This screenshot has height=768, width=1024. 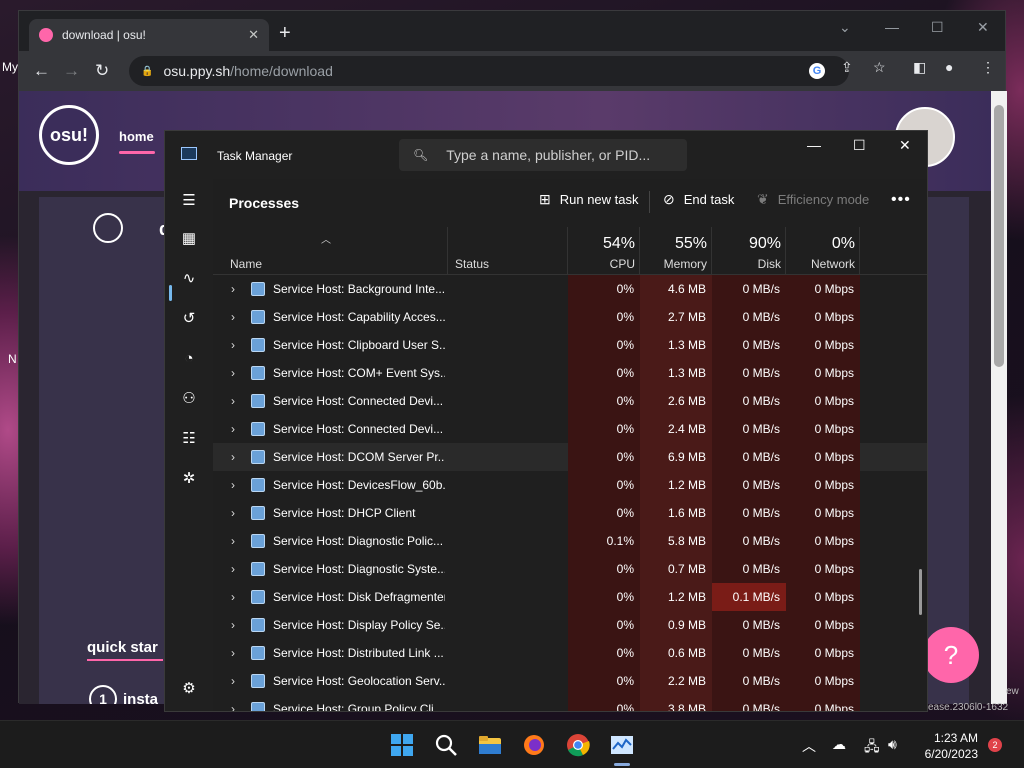 I want to click on process-list-scrollbar, so click(x=920, y=592).